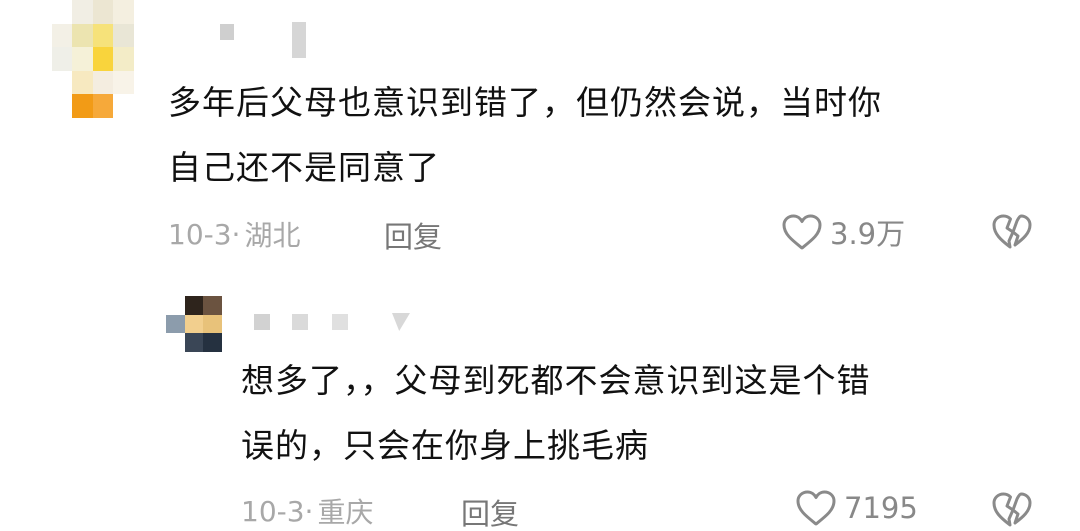  I want to click on comment-location: 重庆, so click(345, 512).